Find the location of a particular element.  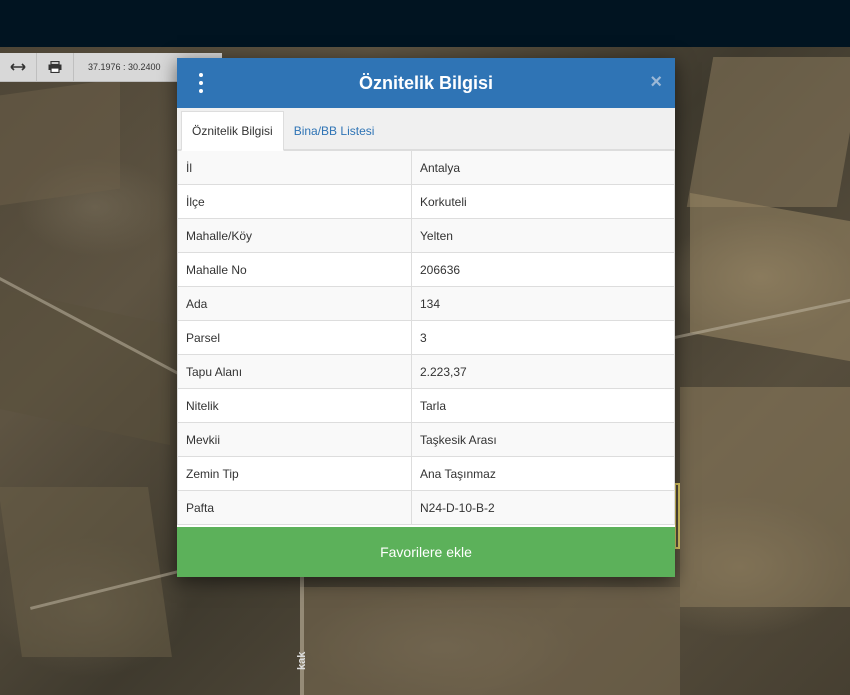

modal-title: Öznitelik Bilgisi is located at coordinates (426, 82).